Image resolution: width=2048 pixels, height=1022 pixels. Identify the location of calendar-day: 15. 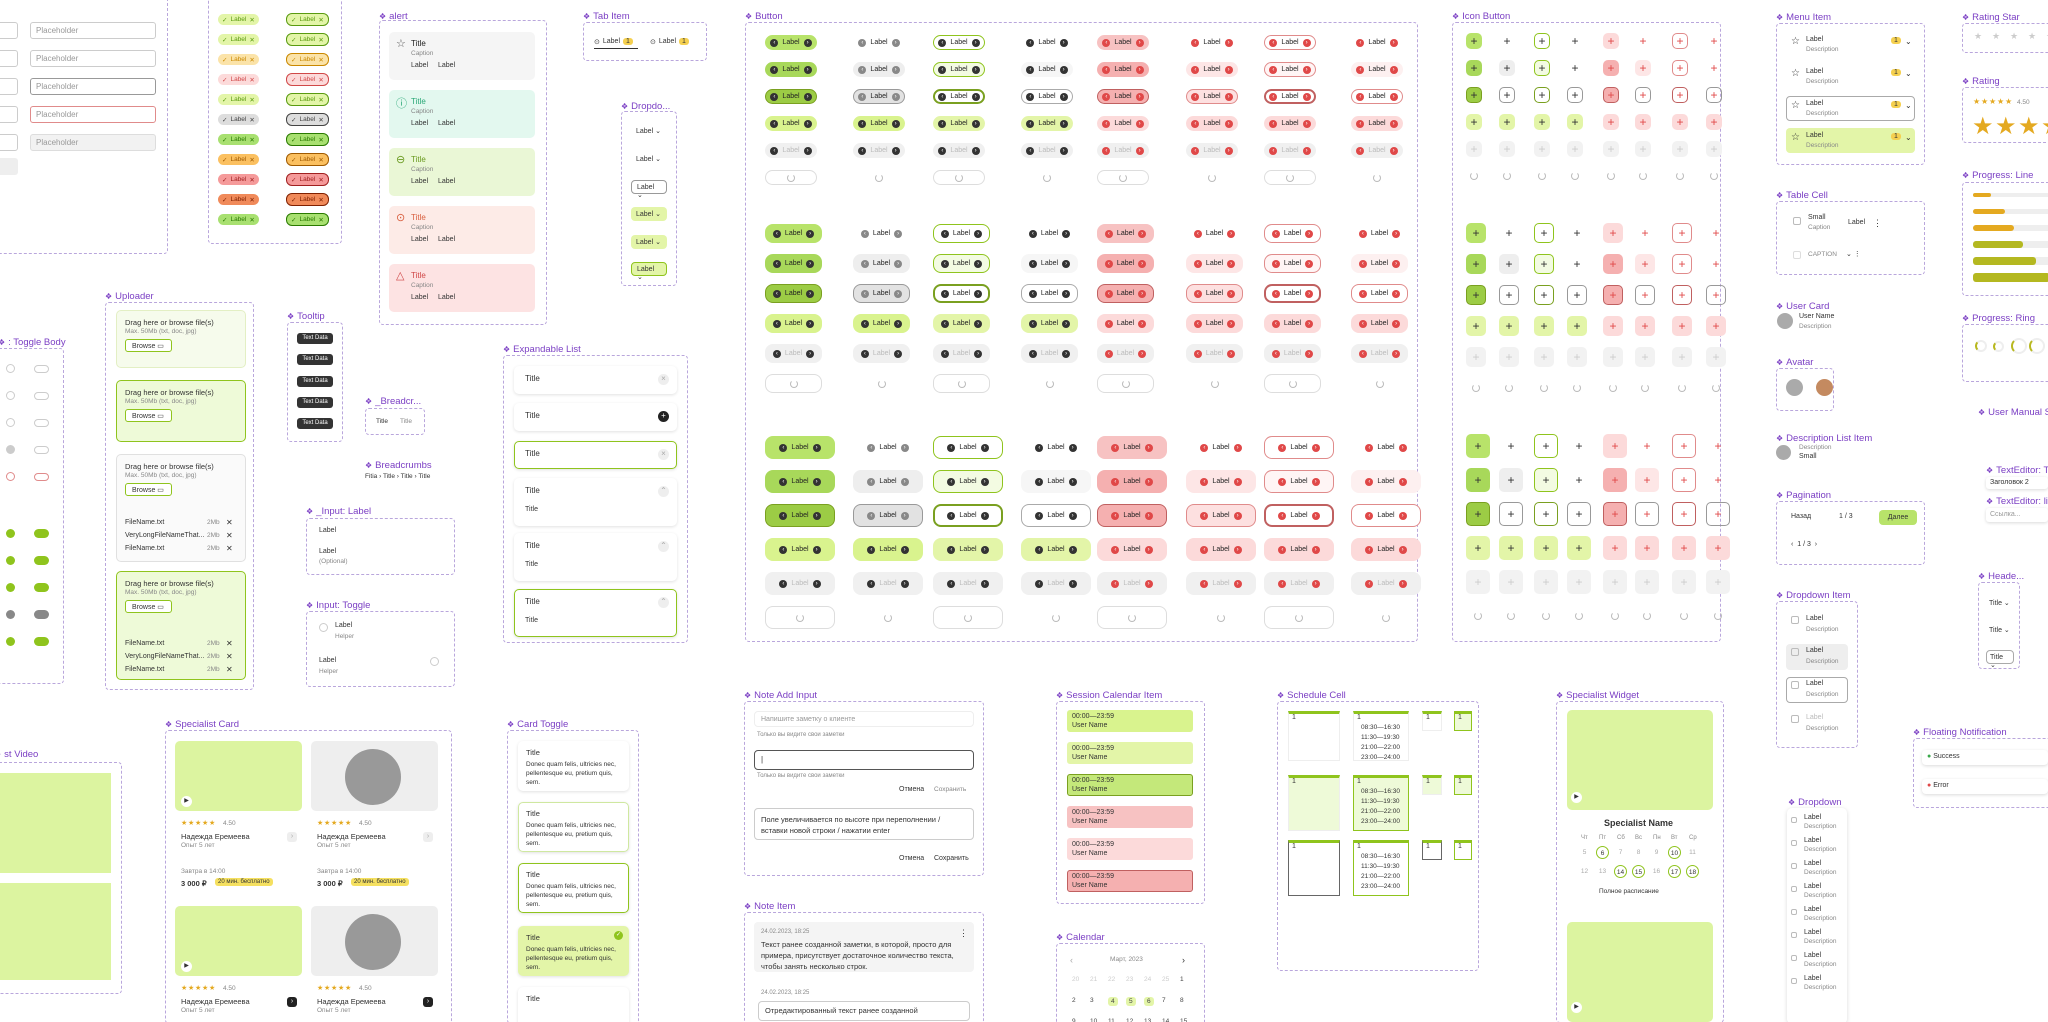
(1638, 871).